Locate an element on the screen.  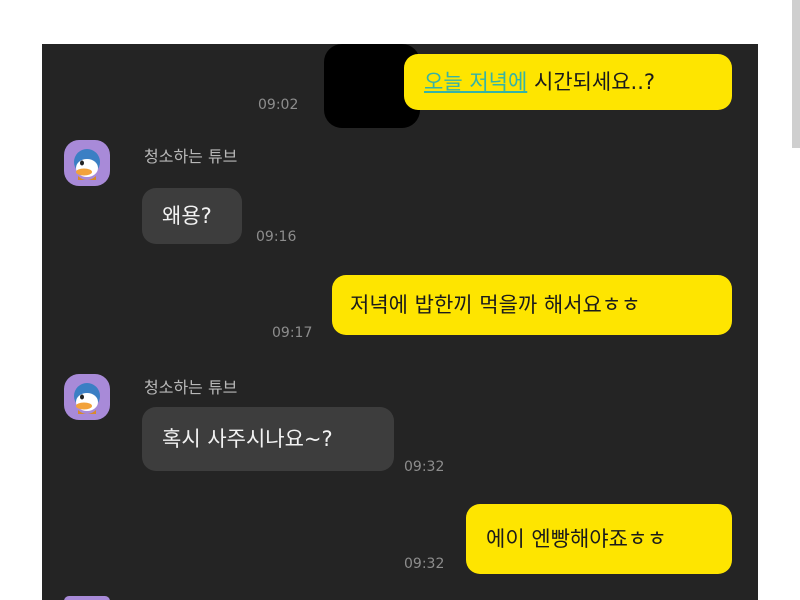
message-bubble-out: 저녁에 밥한끼 먹을까 해서요ㅎㅎ is located at coordinates (532, 305).